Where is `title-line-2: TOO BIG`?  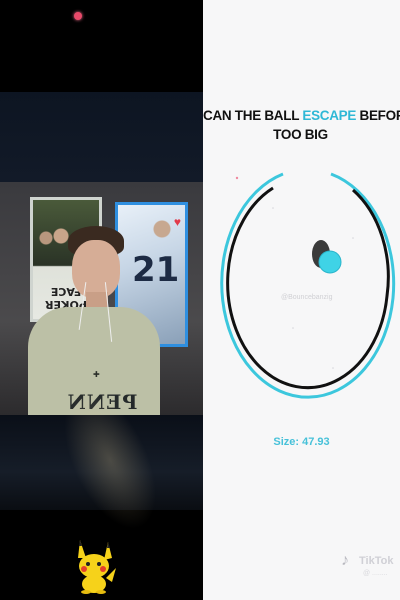
title-line-2: TOO BIG is located at coordinates (300, 134).